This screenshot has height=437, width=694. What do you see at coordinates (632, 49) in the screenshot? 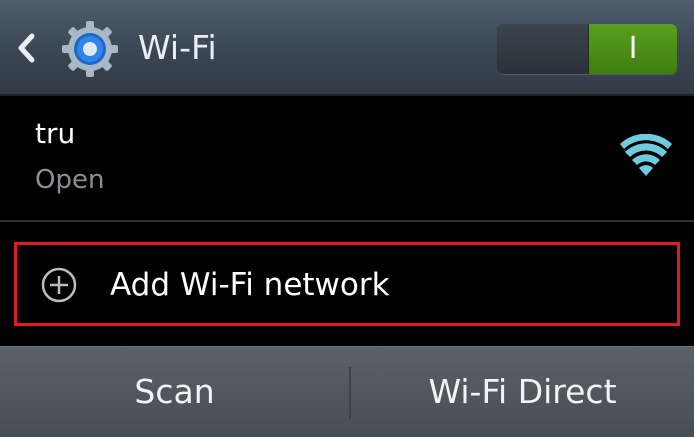
I see `toggle-on-knob: I` at bounding box center [632, 49].